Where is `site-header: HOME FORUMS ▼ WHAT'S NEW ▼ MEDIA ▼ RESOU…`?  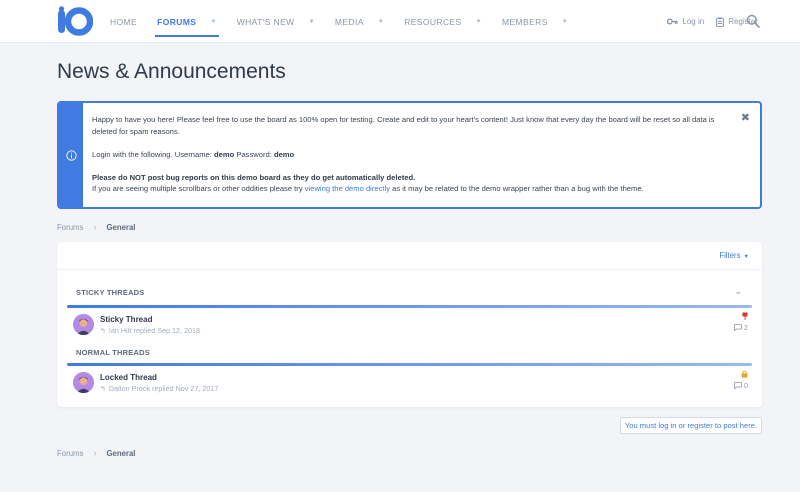 site-header: HOME FORUMS ▼ WHAT'S NEW ▼ MEDIA ▼ RESOU… is located at coordinates (400, 21).